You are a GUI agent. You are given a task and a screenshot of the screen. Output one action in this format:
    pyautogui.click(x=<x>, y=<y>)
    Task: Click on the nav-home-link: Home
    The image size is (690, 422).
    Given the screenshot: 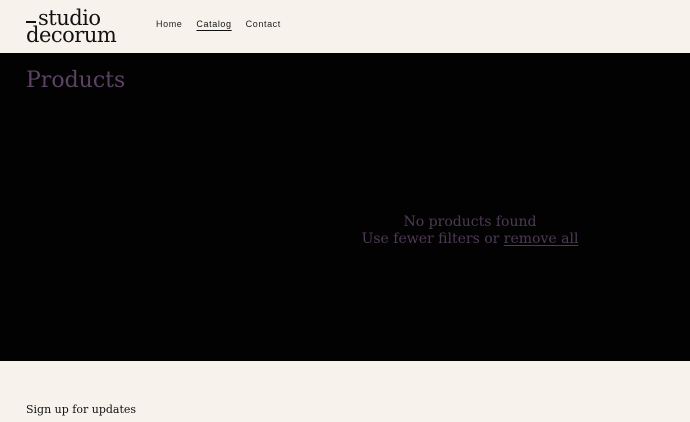 What is the action you would take?
    pyautogui.click(x=169, y=24)
    